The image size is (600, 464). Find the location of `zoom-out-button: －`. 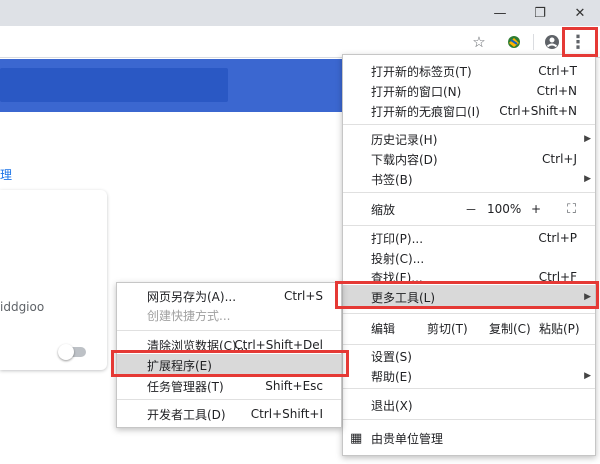

zoom-out-button: － is located at coordinates (471, 209).